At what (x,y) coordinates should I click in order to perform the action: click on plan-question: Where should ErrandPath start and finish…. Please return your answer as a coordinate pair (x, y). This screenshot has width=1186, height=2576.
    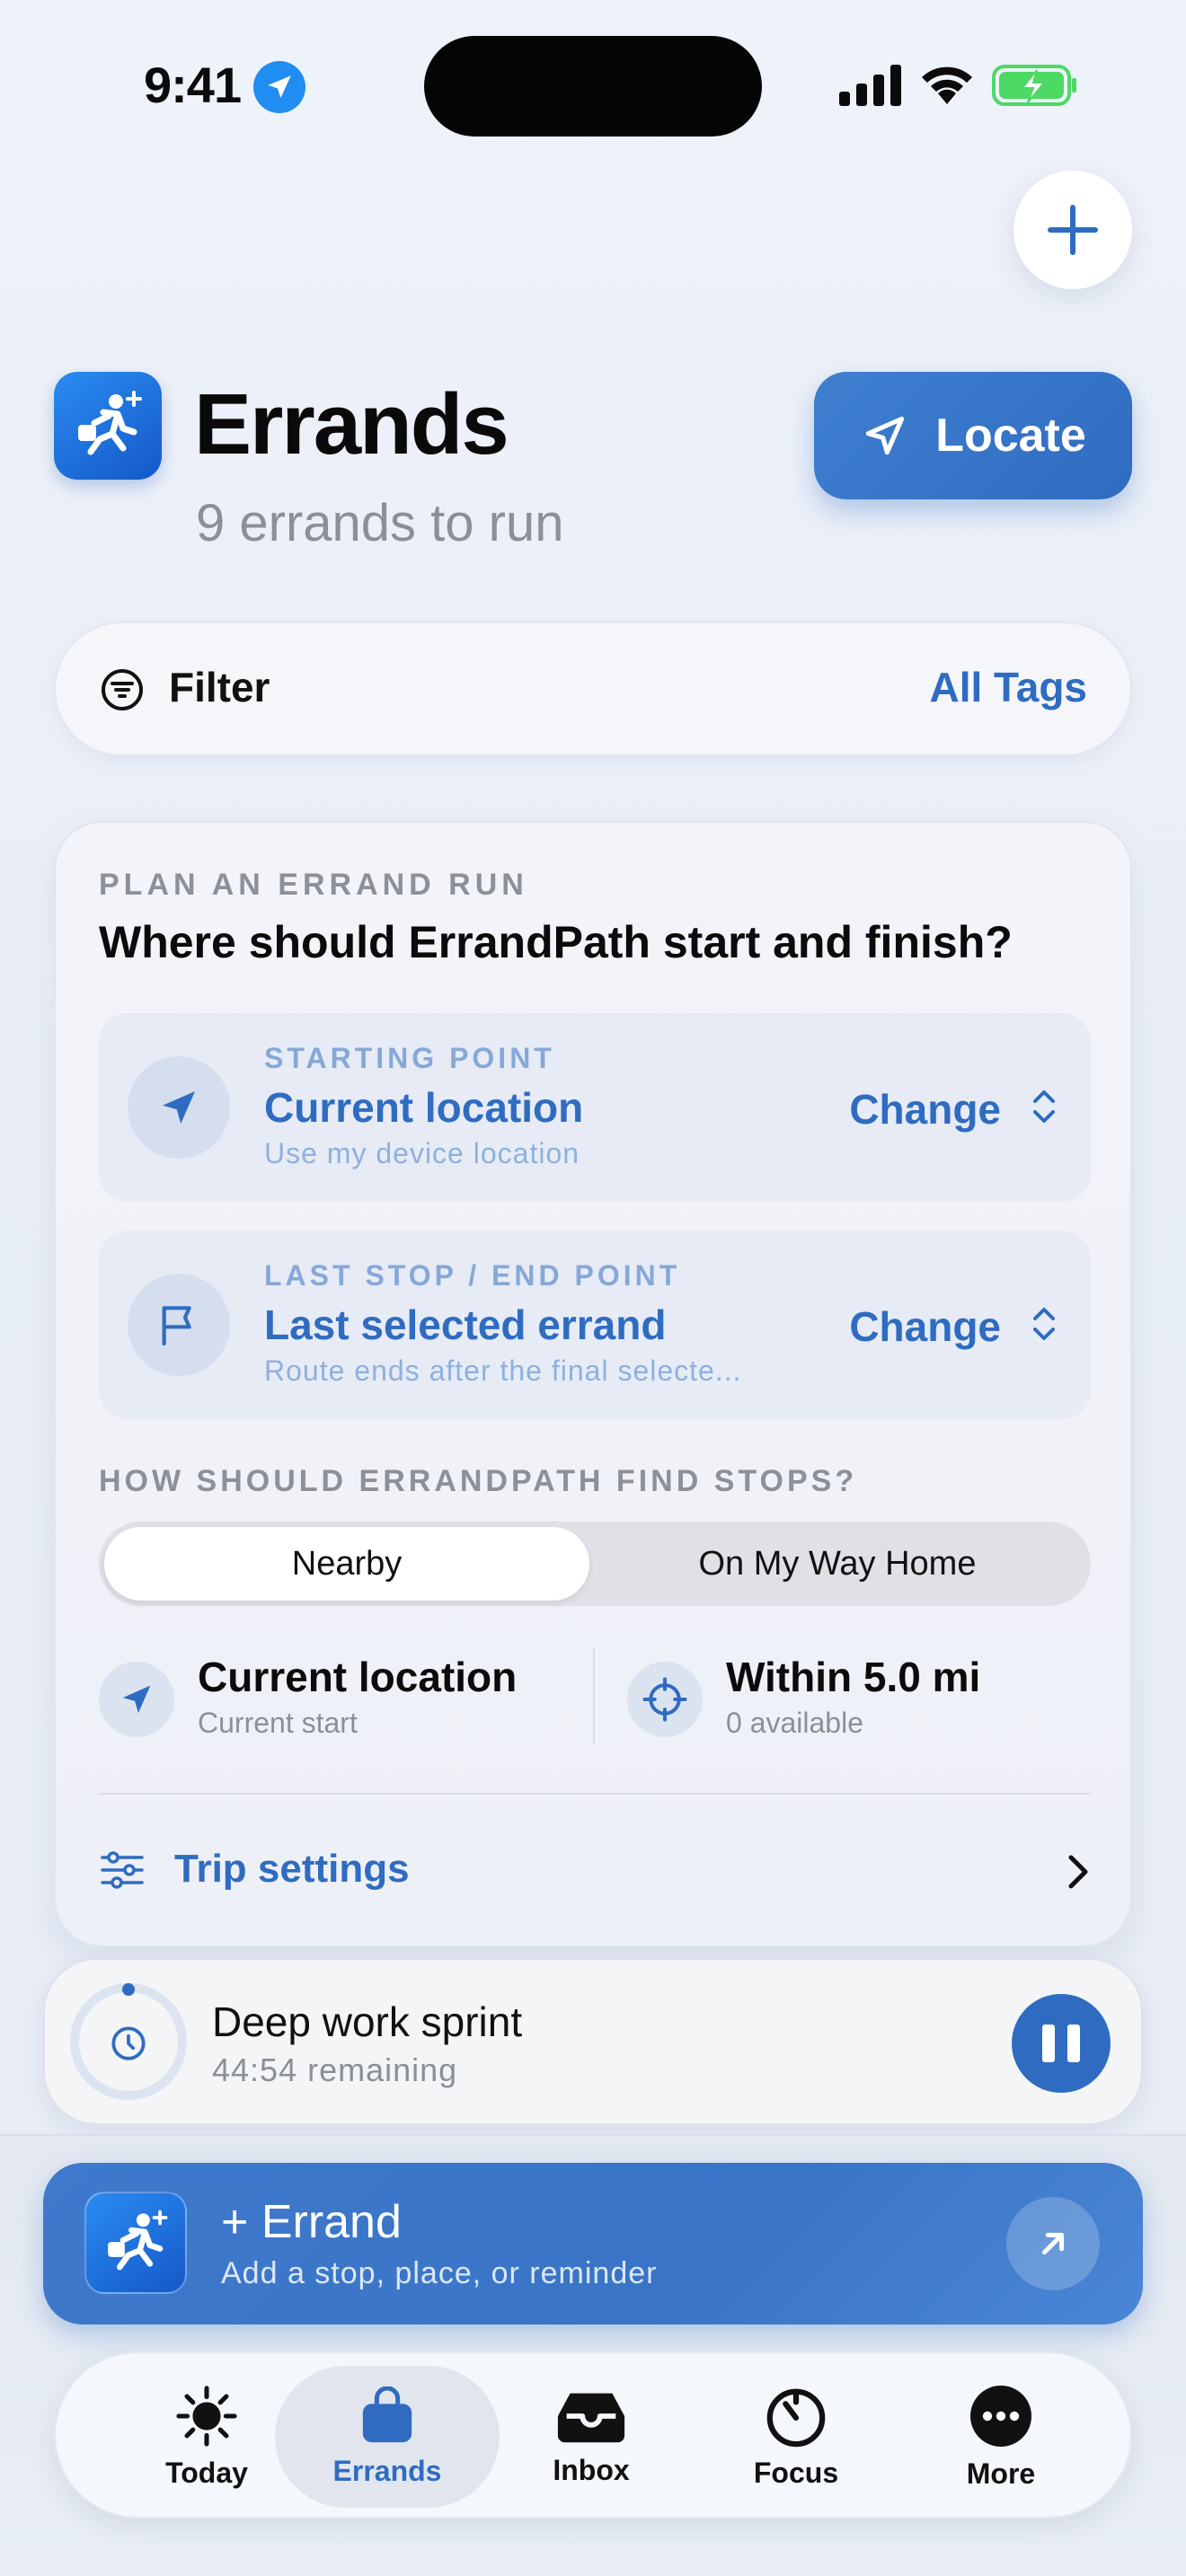
    Looking at the image, I should click on (556, 942).